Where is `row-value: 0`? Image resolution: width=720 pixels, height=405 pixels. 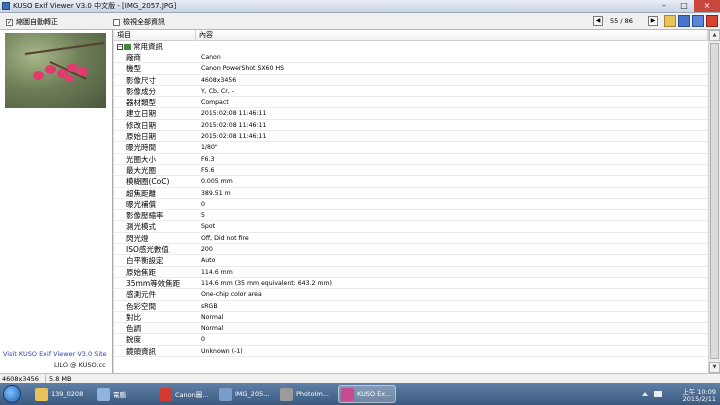
row-value: 0 is located at coordinates (203, 204).